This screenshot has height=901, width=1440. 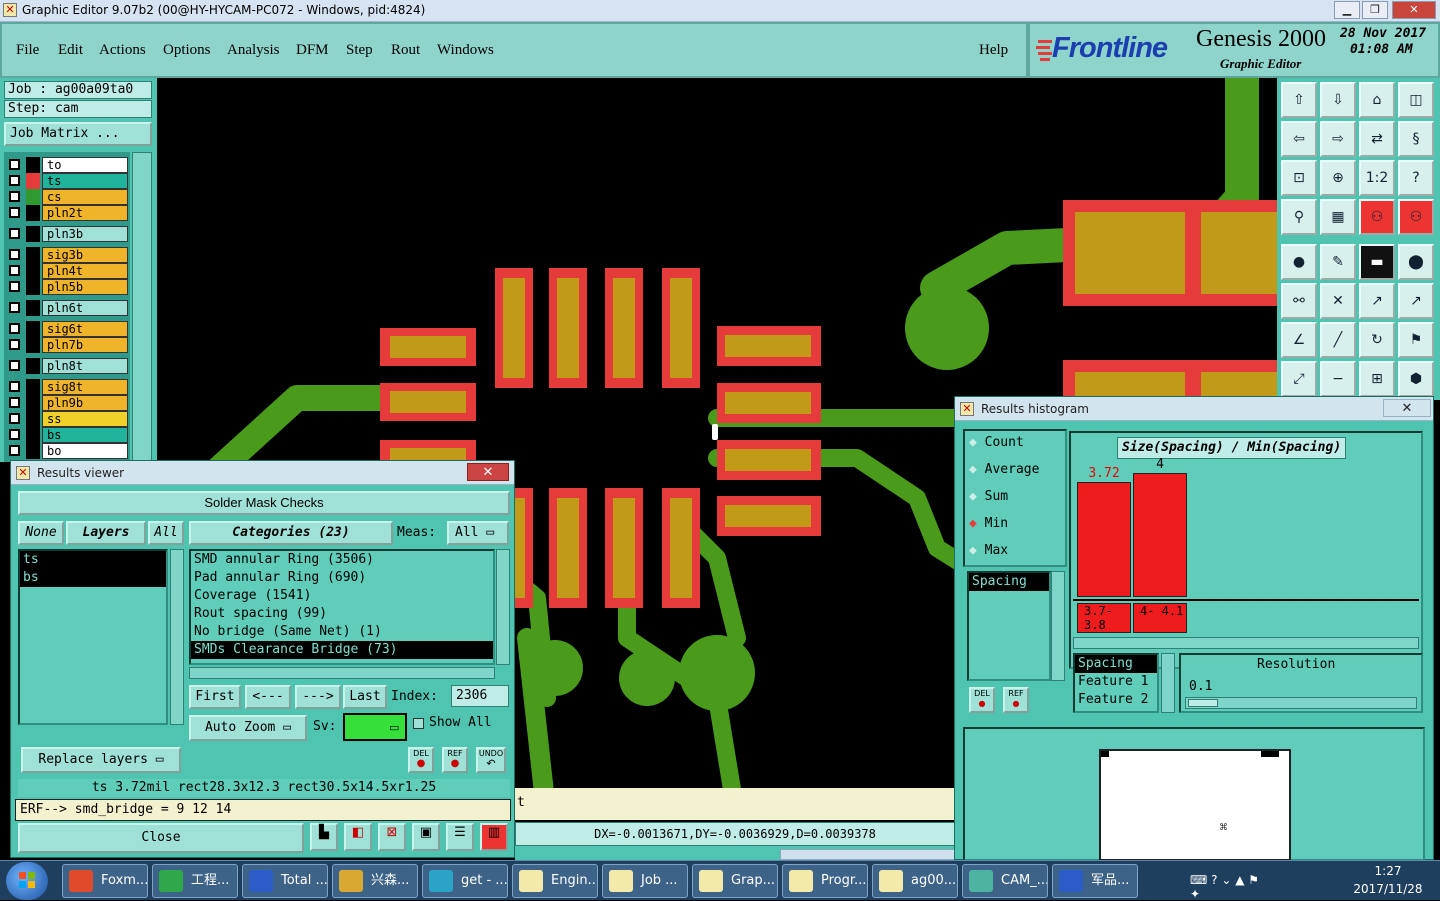 I want to click on tool-left-icon: ⇦, so click(x=1299, y=139).